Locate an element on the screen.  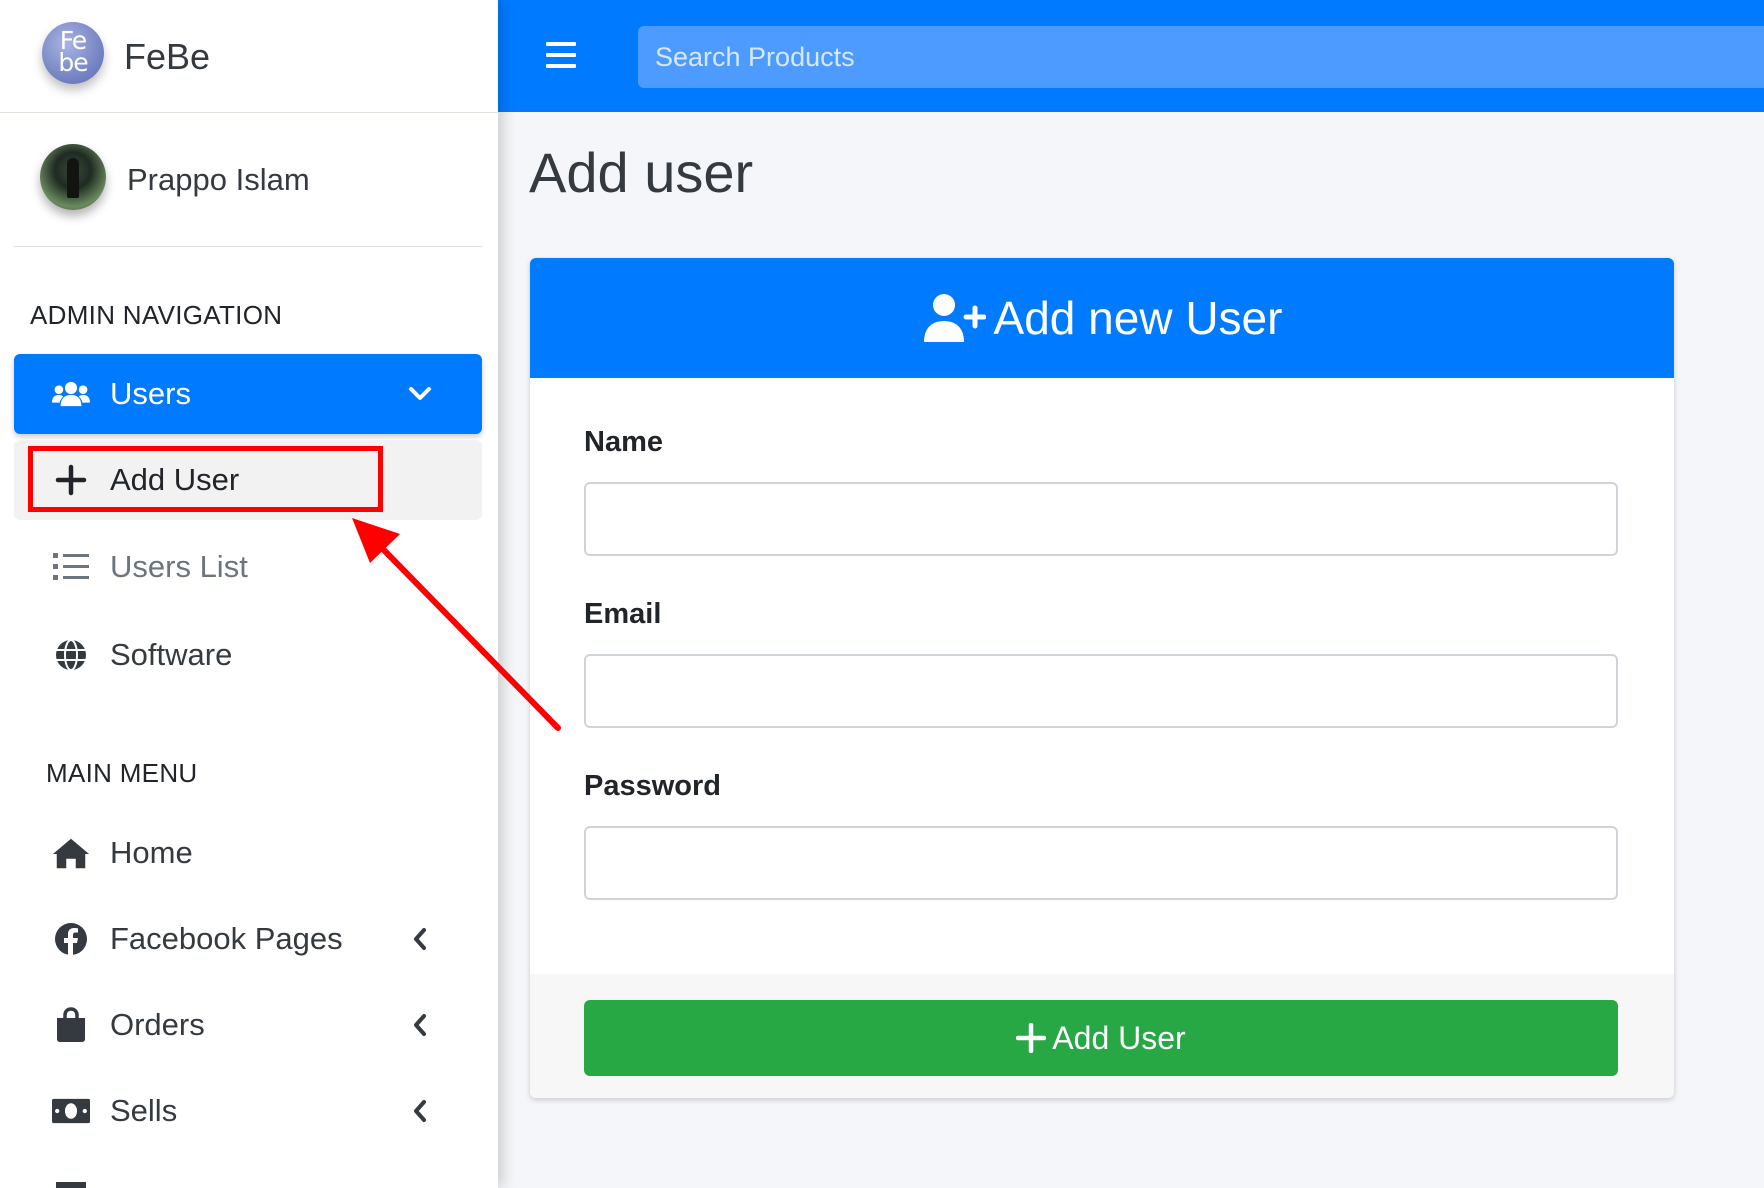
user-panel: Prappo Islam is located at coordinates (248, 179).